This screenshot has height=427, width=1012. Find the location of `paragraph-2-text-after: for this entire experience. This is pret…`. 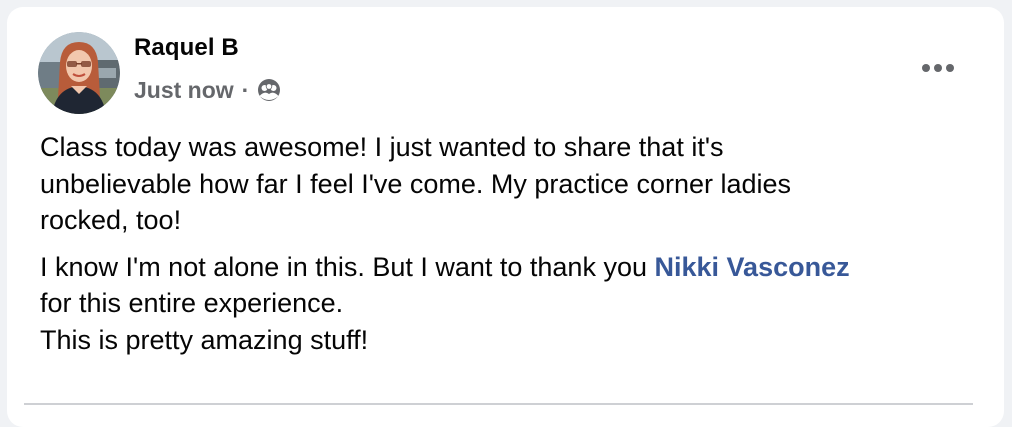

paragraph-2-text-after: for this entire experience. This is pret… is located at coordinates (204, 321).